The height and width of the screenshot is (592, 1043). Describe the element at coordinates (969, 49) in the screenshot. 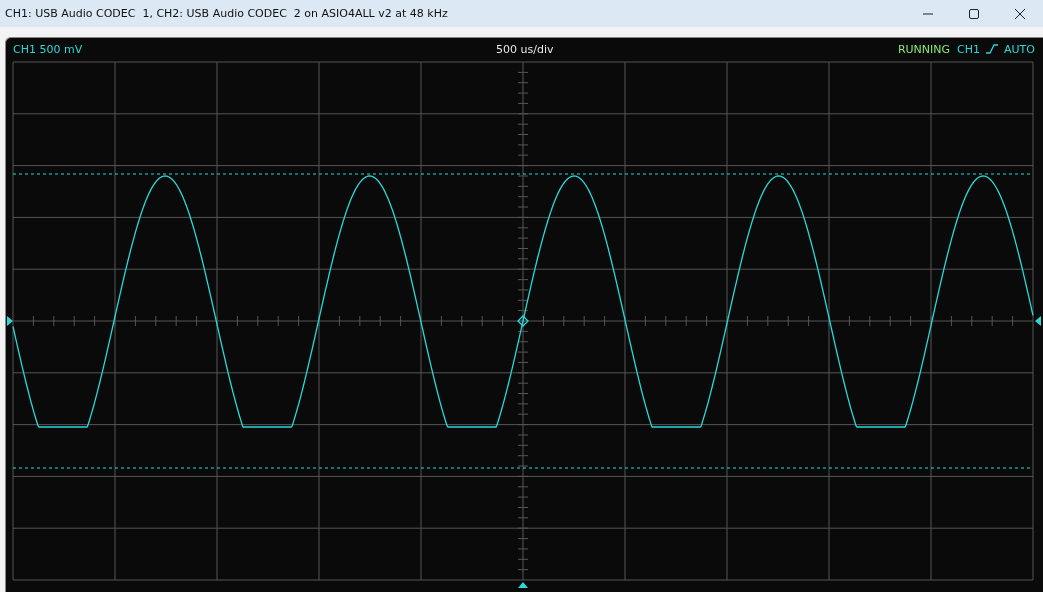

I see `trigger-channel: CH1` at that location.